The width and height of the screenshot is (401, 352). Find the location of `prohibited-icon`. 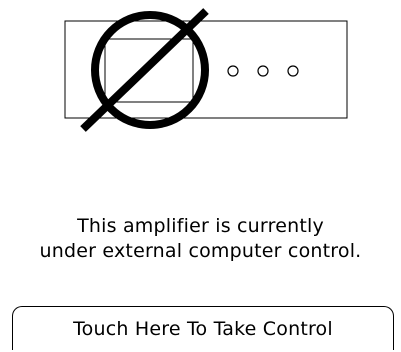

prohibited-icon is located at coordinates (144, 70).